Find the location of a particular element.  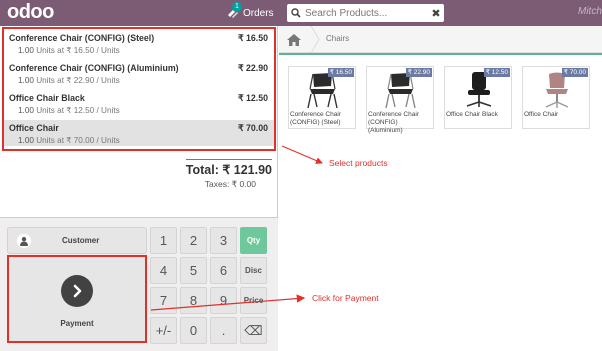

product-price-tag: ₹ 22.90 is located at coordinates (418, 72).